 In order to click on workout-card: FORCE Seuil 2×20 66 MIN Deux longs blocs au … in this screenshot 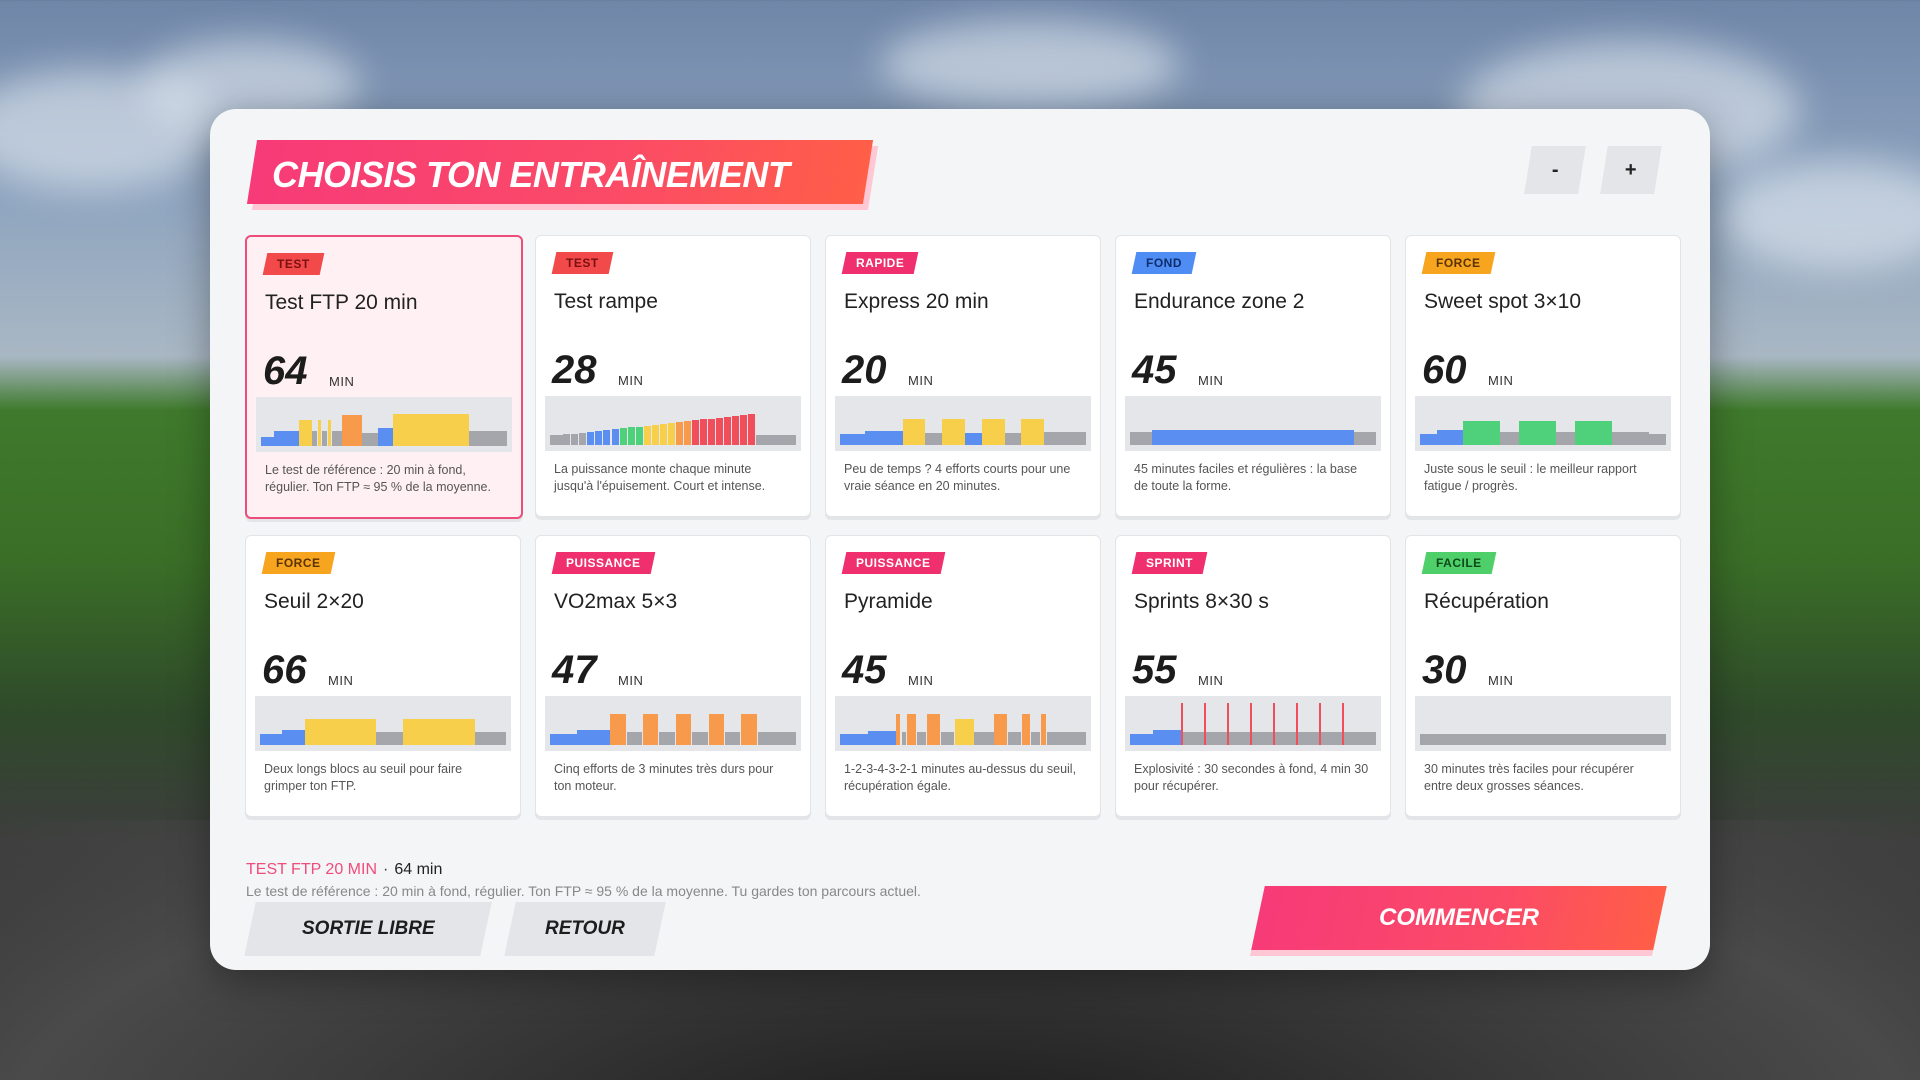, I will do `click(383, 676)`.